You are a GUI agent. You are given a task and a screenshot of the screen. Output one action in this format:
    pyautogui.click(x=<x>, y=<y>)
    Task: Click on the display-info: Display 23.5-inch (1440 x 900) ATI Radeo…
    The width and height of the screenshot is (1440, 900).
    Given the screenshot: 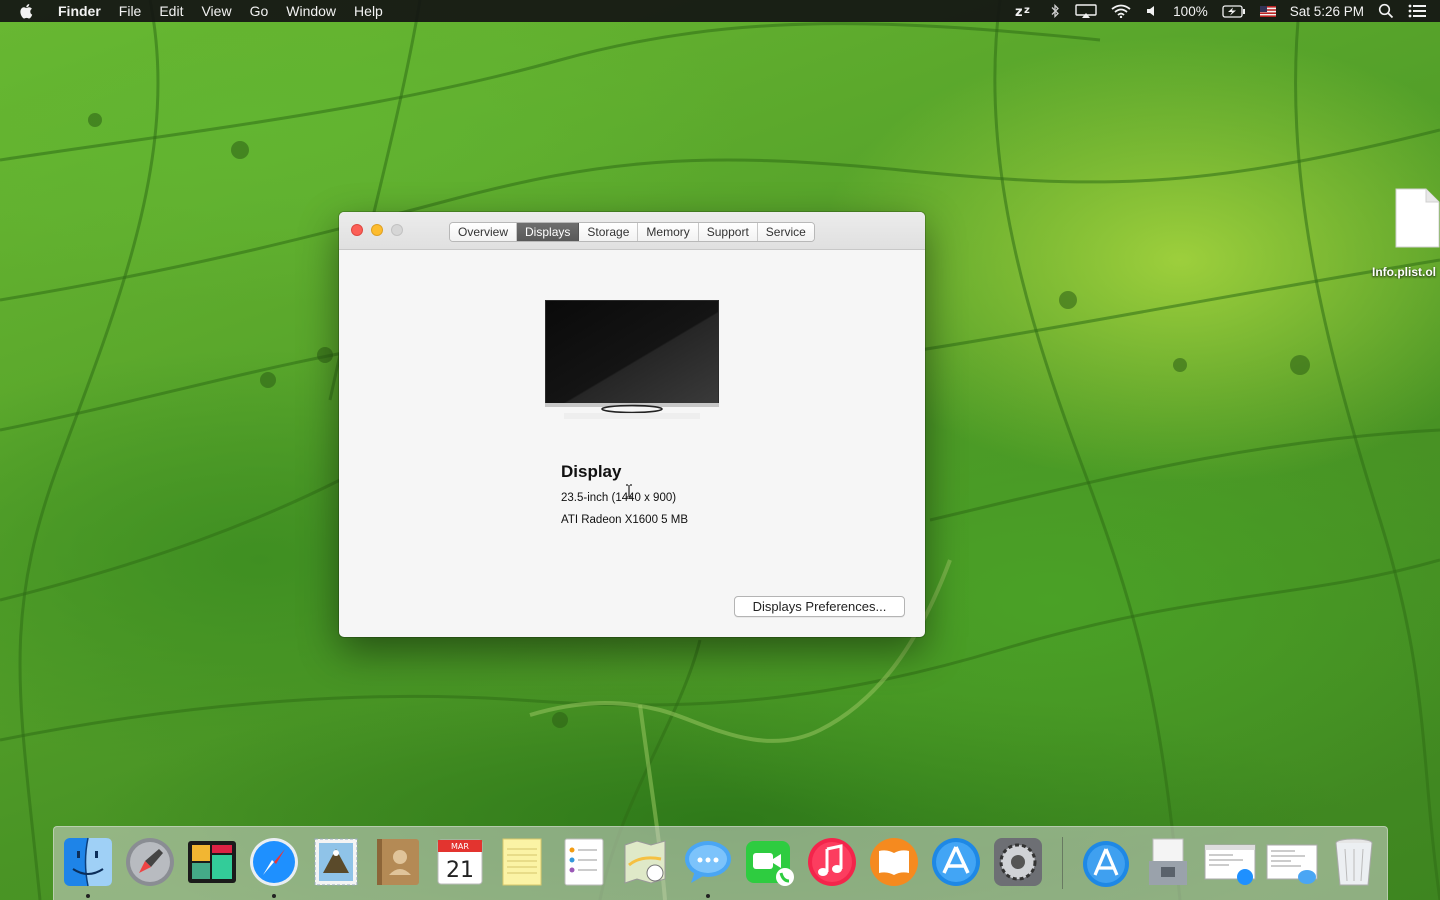 What is the action you would take?
    pyautogui.click(x=624, y=499)
    